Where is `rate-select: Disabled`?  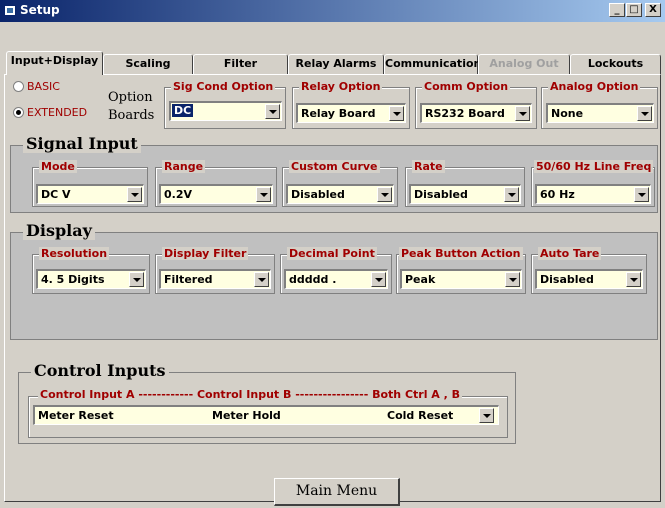
rate-select: Disabled is located at coordinates (465, 194).